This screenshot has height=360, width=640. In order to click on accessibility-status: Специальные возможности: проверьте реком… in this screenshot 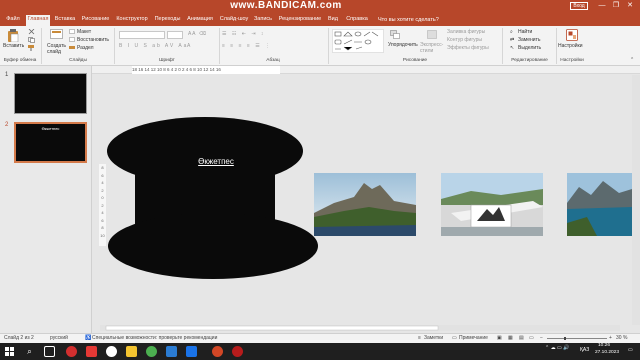, I will do `click(154, 338)`.